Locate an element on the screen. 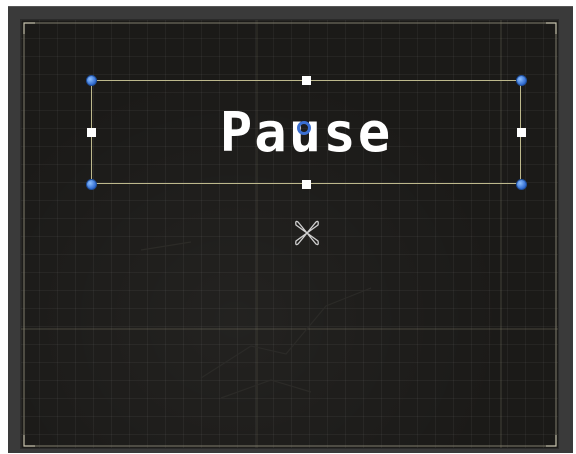 The width and height of the screenshot is (576, 454). handle-top-left is located at coordinates (91, 80).